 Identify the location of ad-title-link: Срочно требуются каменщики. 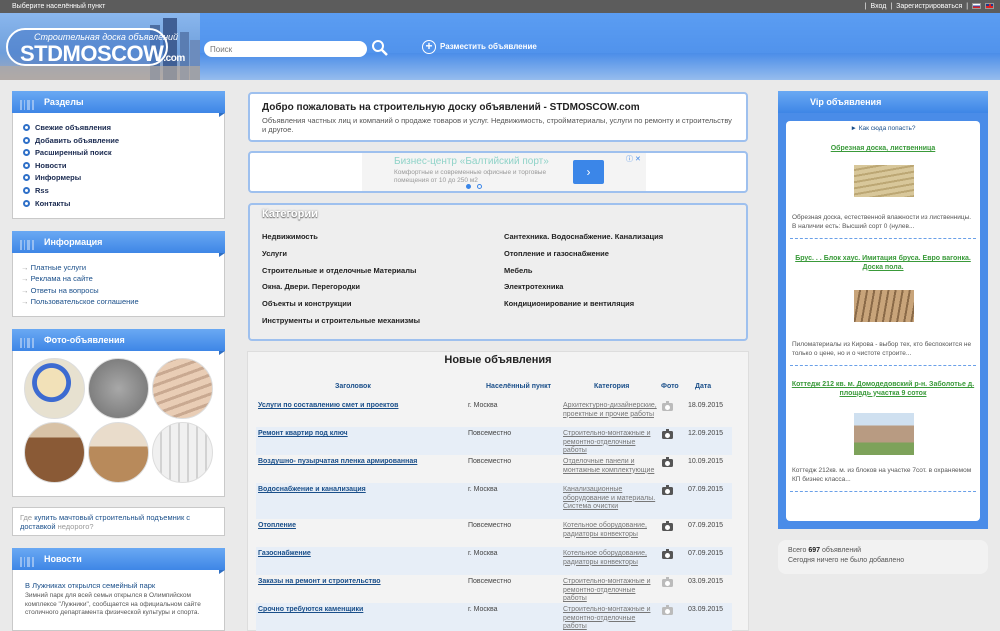
(310, 609).